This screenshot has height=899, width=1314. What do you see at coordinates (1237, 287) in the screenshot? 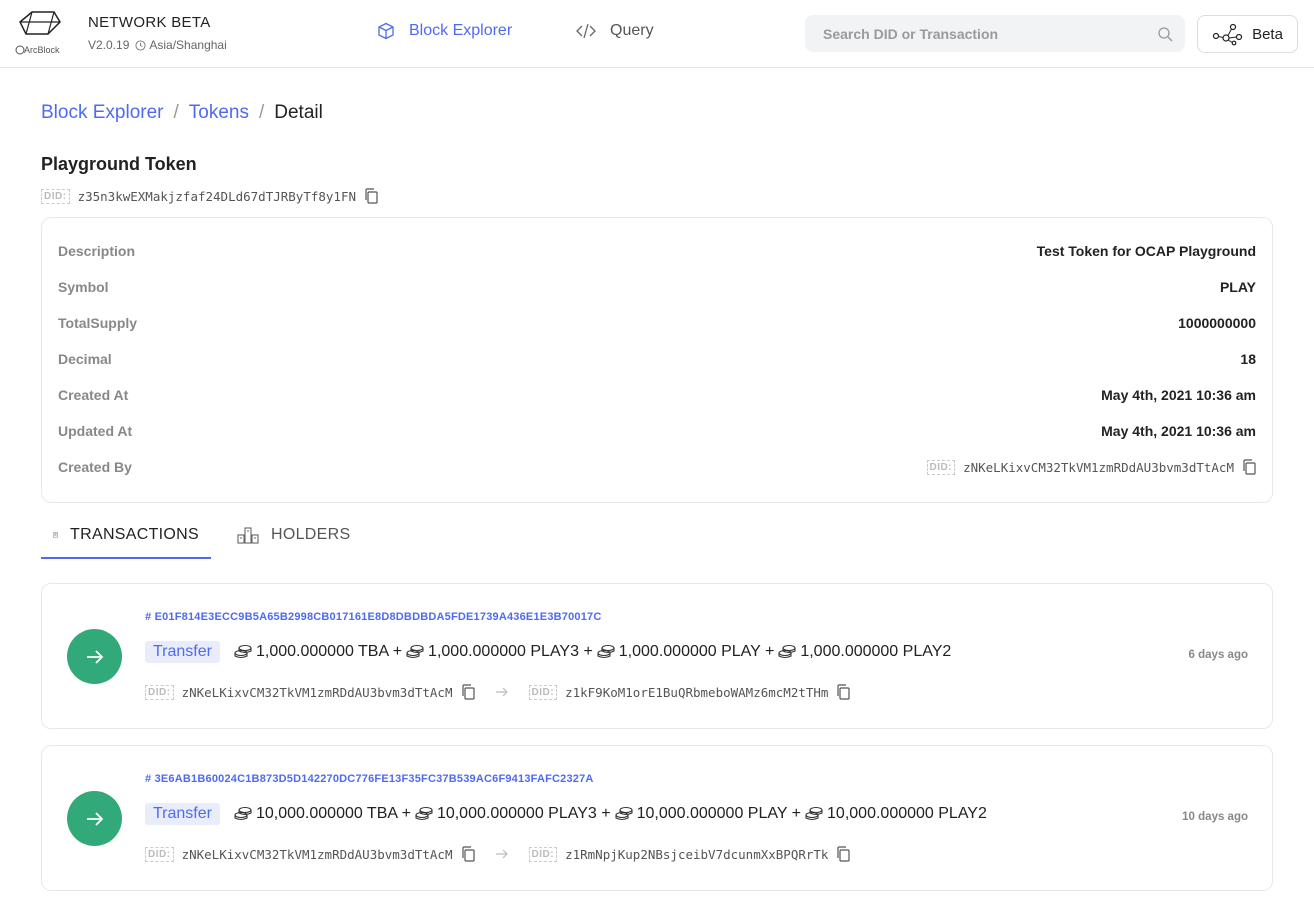
I see `detail-value: PLAY` at bounding box center [1237, 287].